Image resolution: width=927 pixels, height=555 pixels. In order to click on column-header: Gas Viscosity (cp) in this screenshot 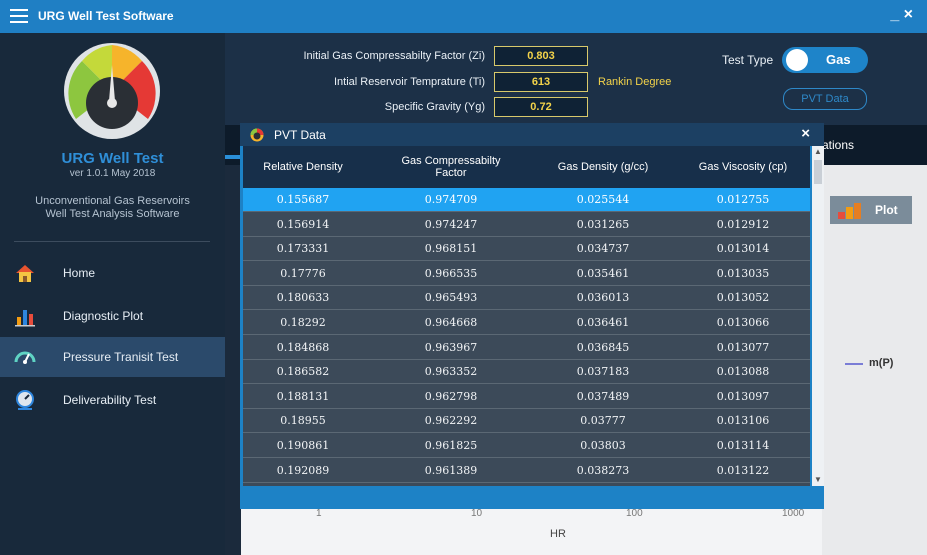, I will do `click(743, 167)`.